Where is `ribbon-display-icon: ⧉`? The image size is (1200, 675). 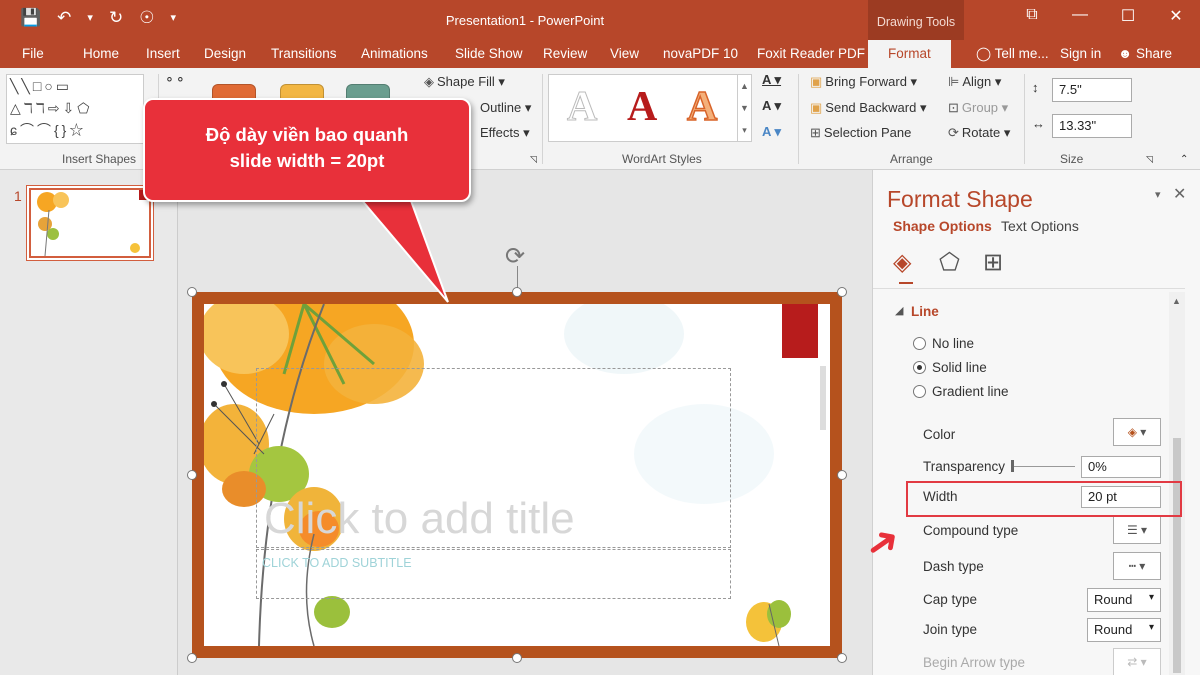 ribbon-display-icon: ⧉ is located at coordinates (1032, 16).